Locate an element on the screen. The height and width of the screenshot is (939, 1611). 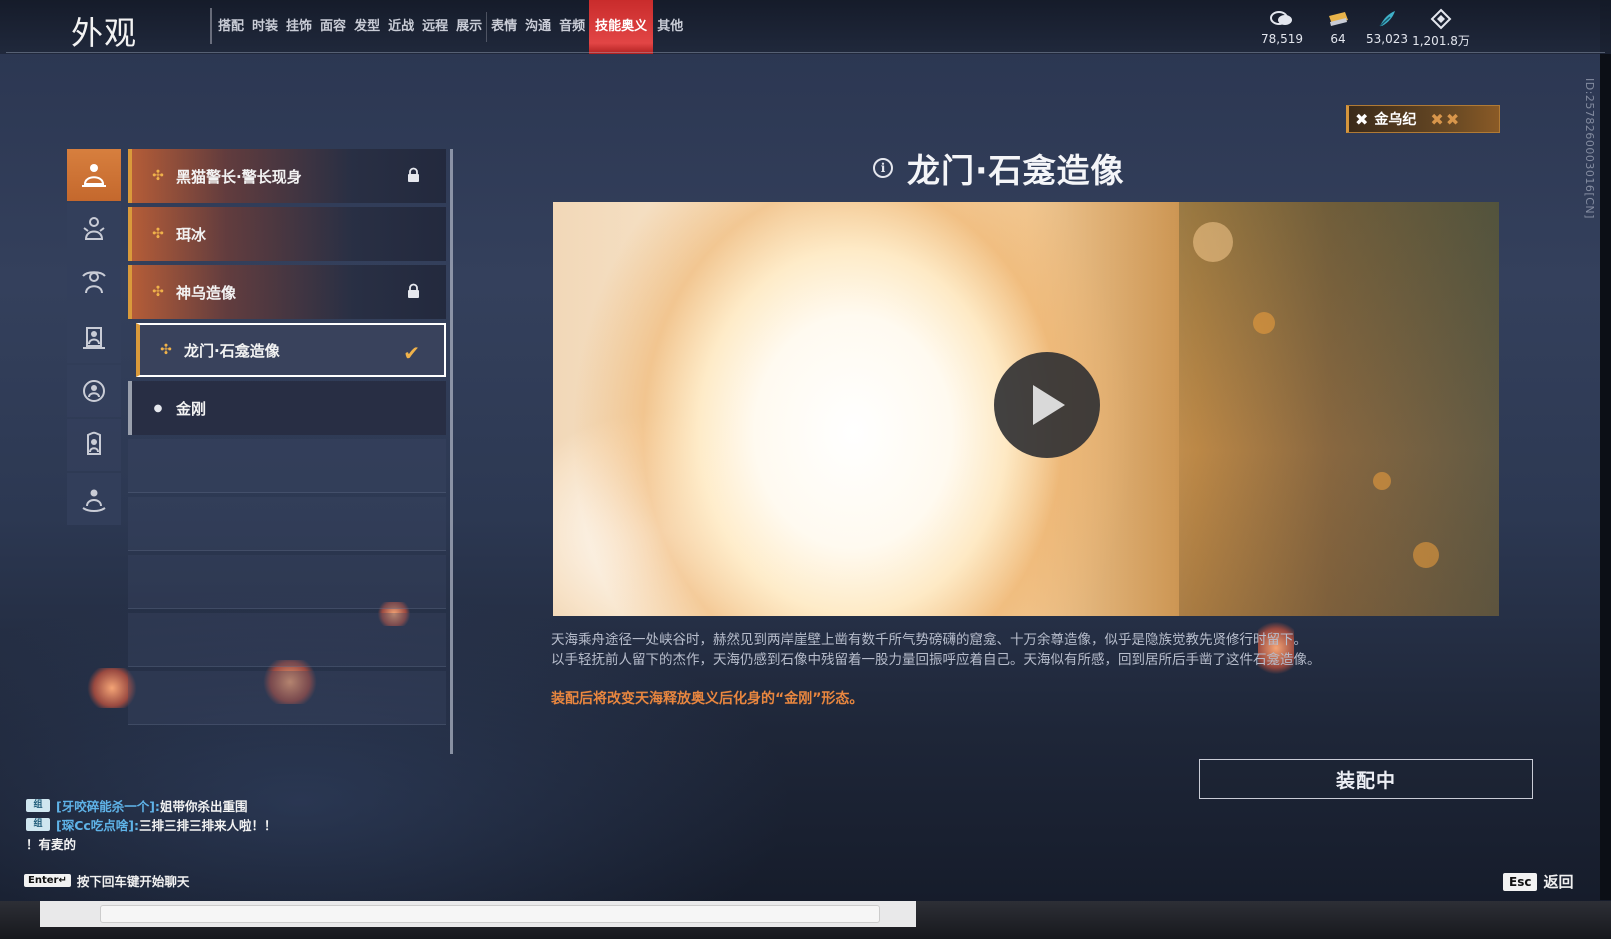
tab-accessory: 挂饰 is located at coordinates (299, 27).